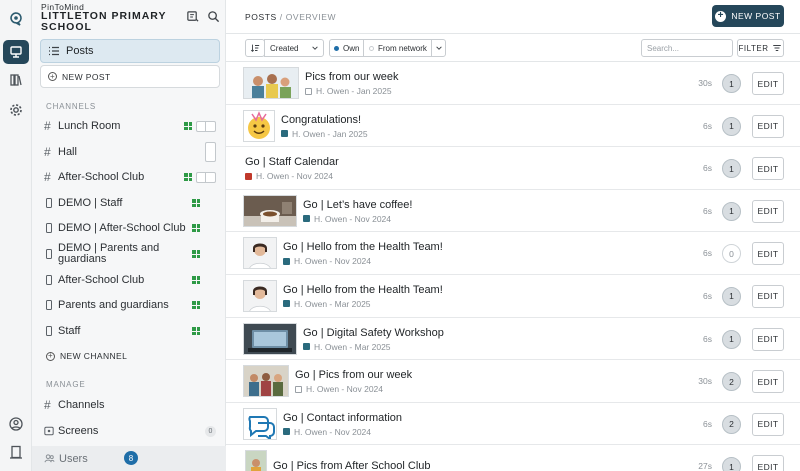 The image size is (800, 471). Describe the element at coordinates (292, 162) in the screenshot. I see `post-title: Go | Staff Calendar` at that location.